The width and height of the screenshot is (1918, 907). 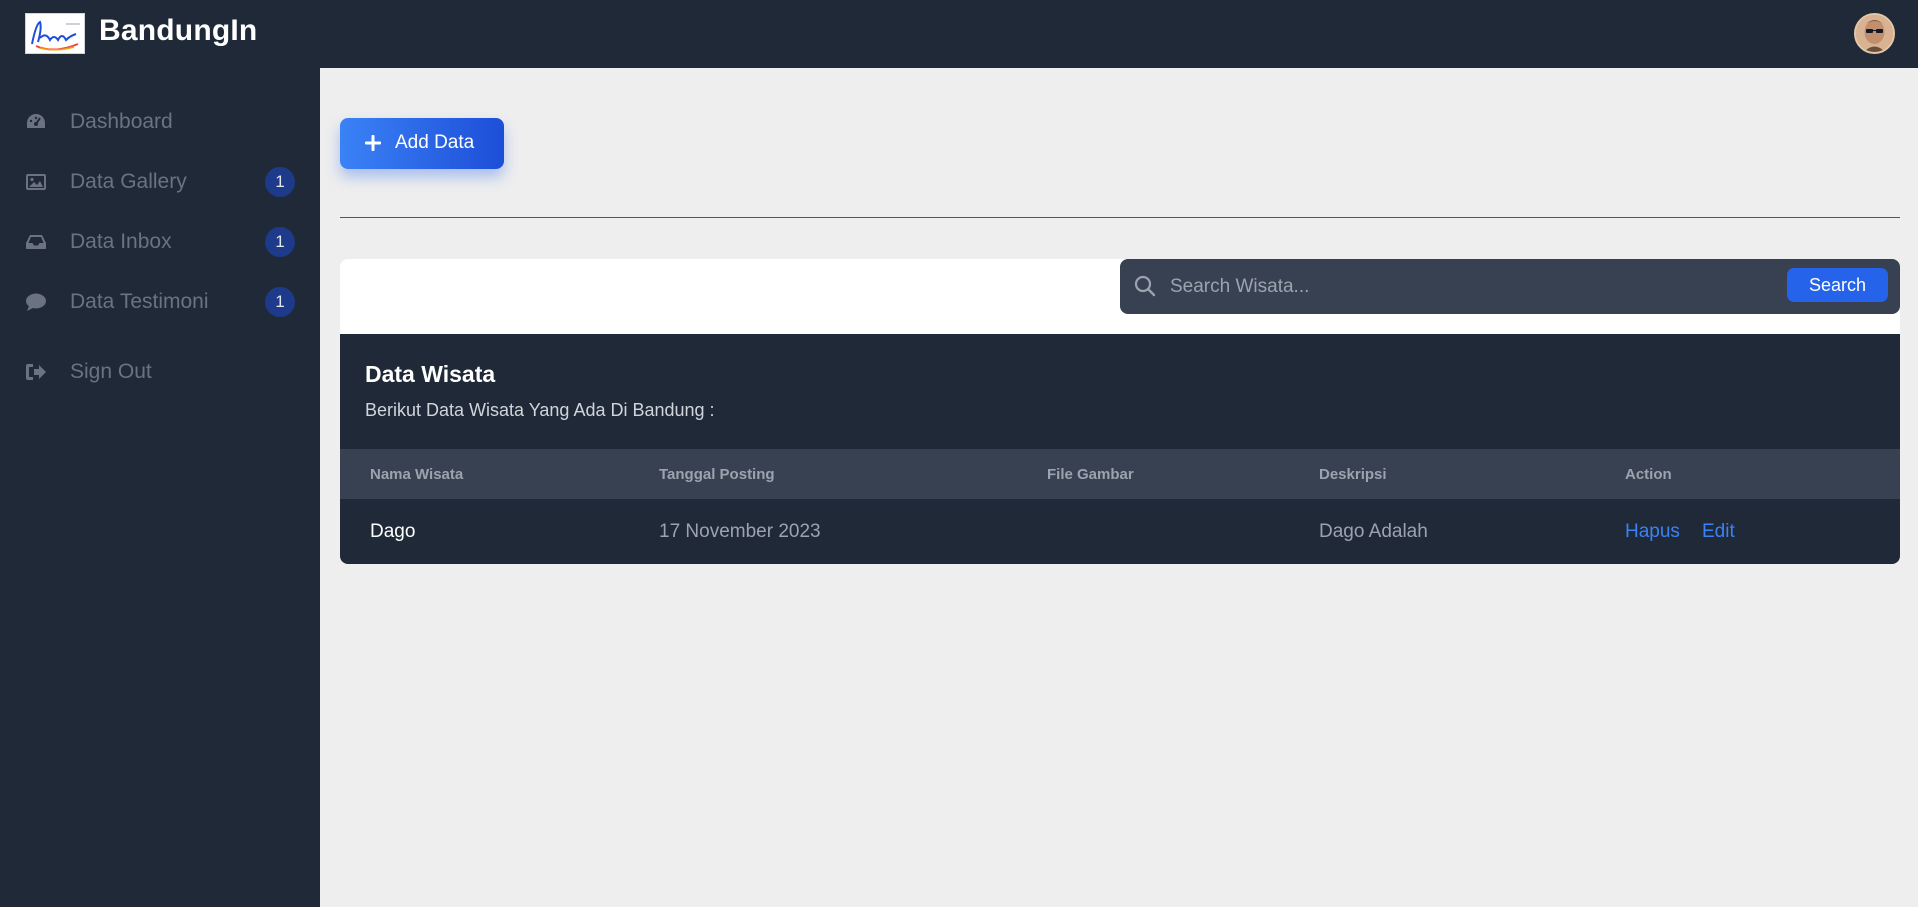 I want to click on edit-link: Edit, so click(x=1718, y=532).